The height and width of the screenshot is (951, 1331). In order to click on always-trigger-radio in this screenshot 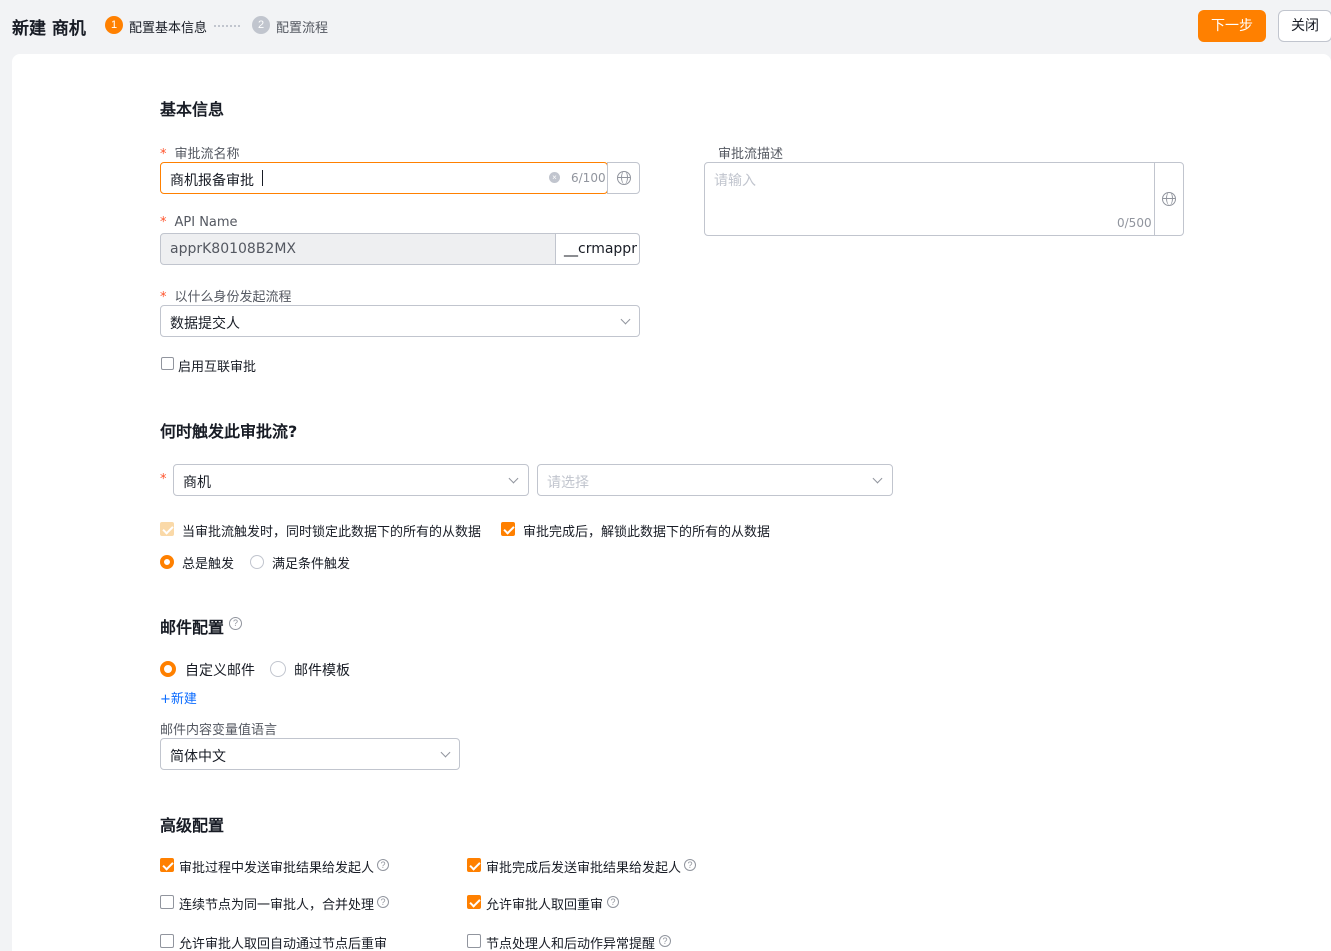, I will do `click(167, 562)`.